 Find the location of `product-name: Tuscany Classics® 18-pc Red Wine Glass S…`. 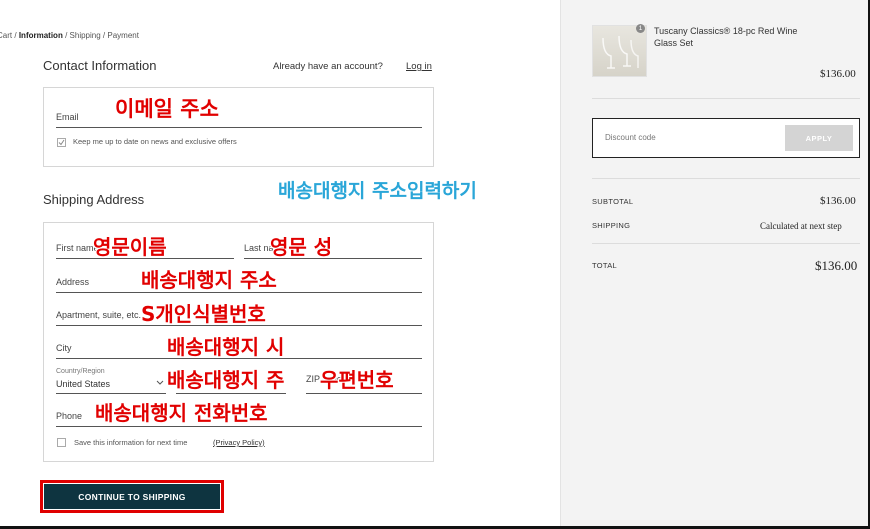

product-name: Tuscany Classics® 18-pc Red Wine Glass S… is located at coordinates (726, 37).